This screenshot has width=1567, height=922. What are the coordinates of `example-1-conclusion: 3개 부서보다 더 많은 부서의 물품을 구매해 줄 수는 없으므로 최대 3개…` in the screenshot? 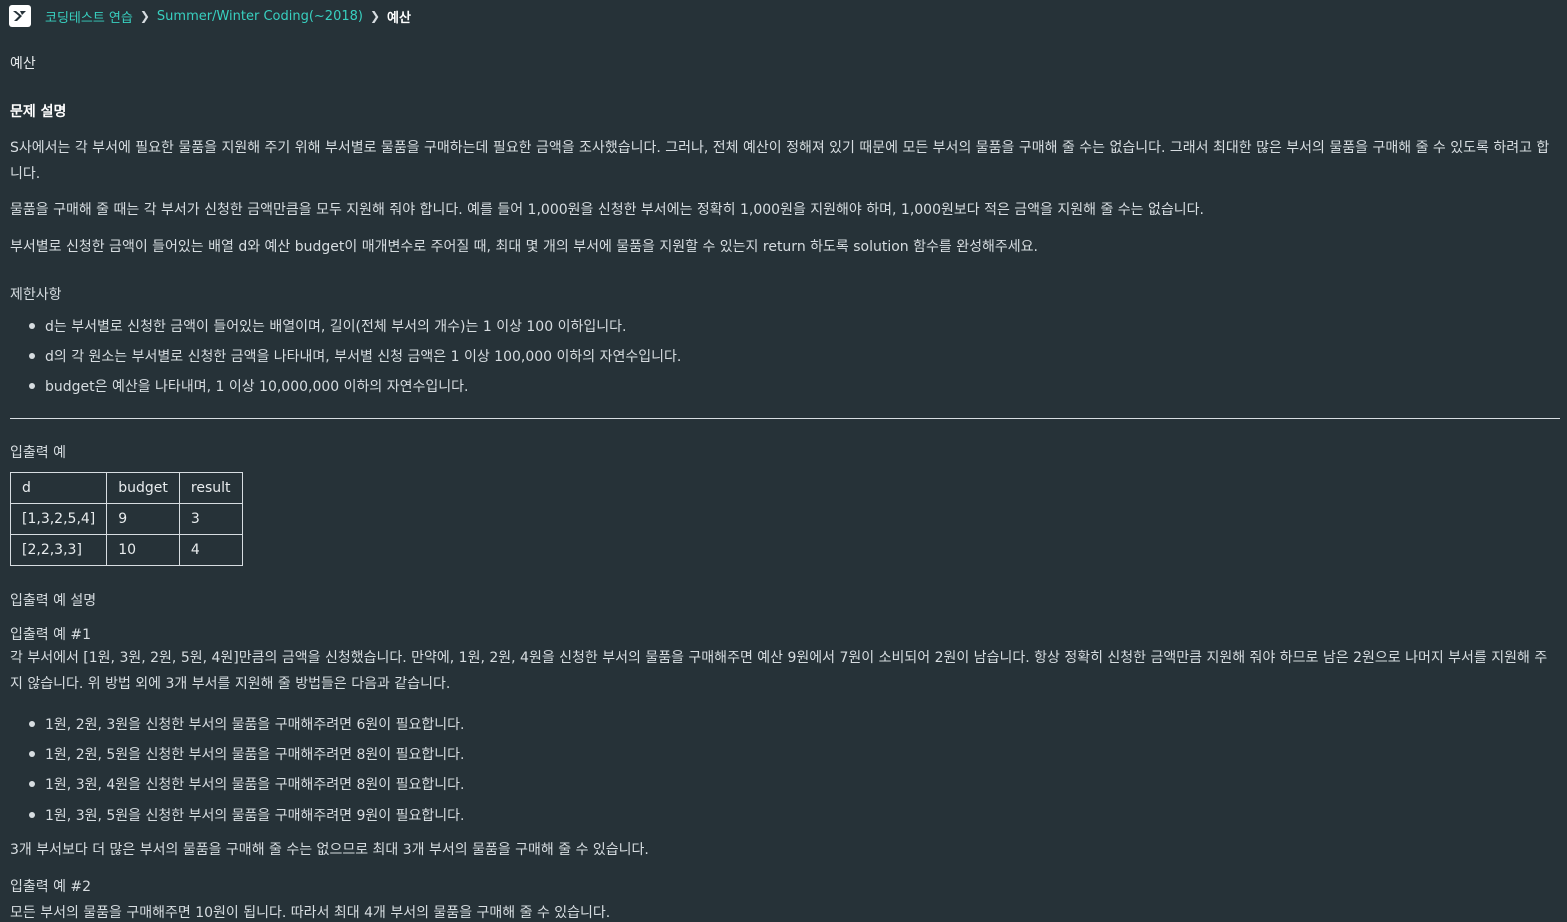 It's located at (329, 850).